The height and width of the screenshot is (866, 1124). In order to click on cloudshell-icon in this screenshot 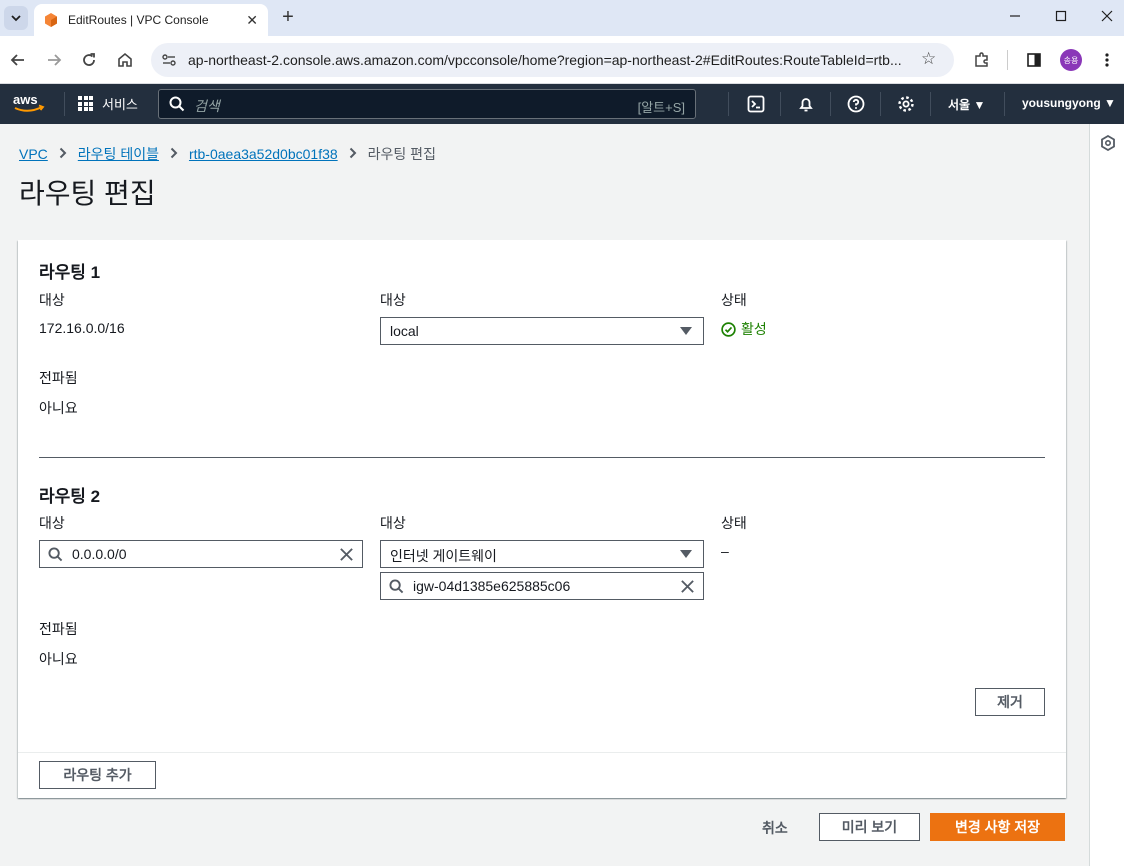, I will do `click(756, 104)`.